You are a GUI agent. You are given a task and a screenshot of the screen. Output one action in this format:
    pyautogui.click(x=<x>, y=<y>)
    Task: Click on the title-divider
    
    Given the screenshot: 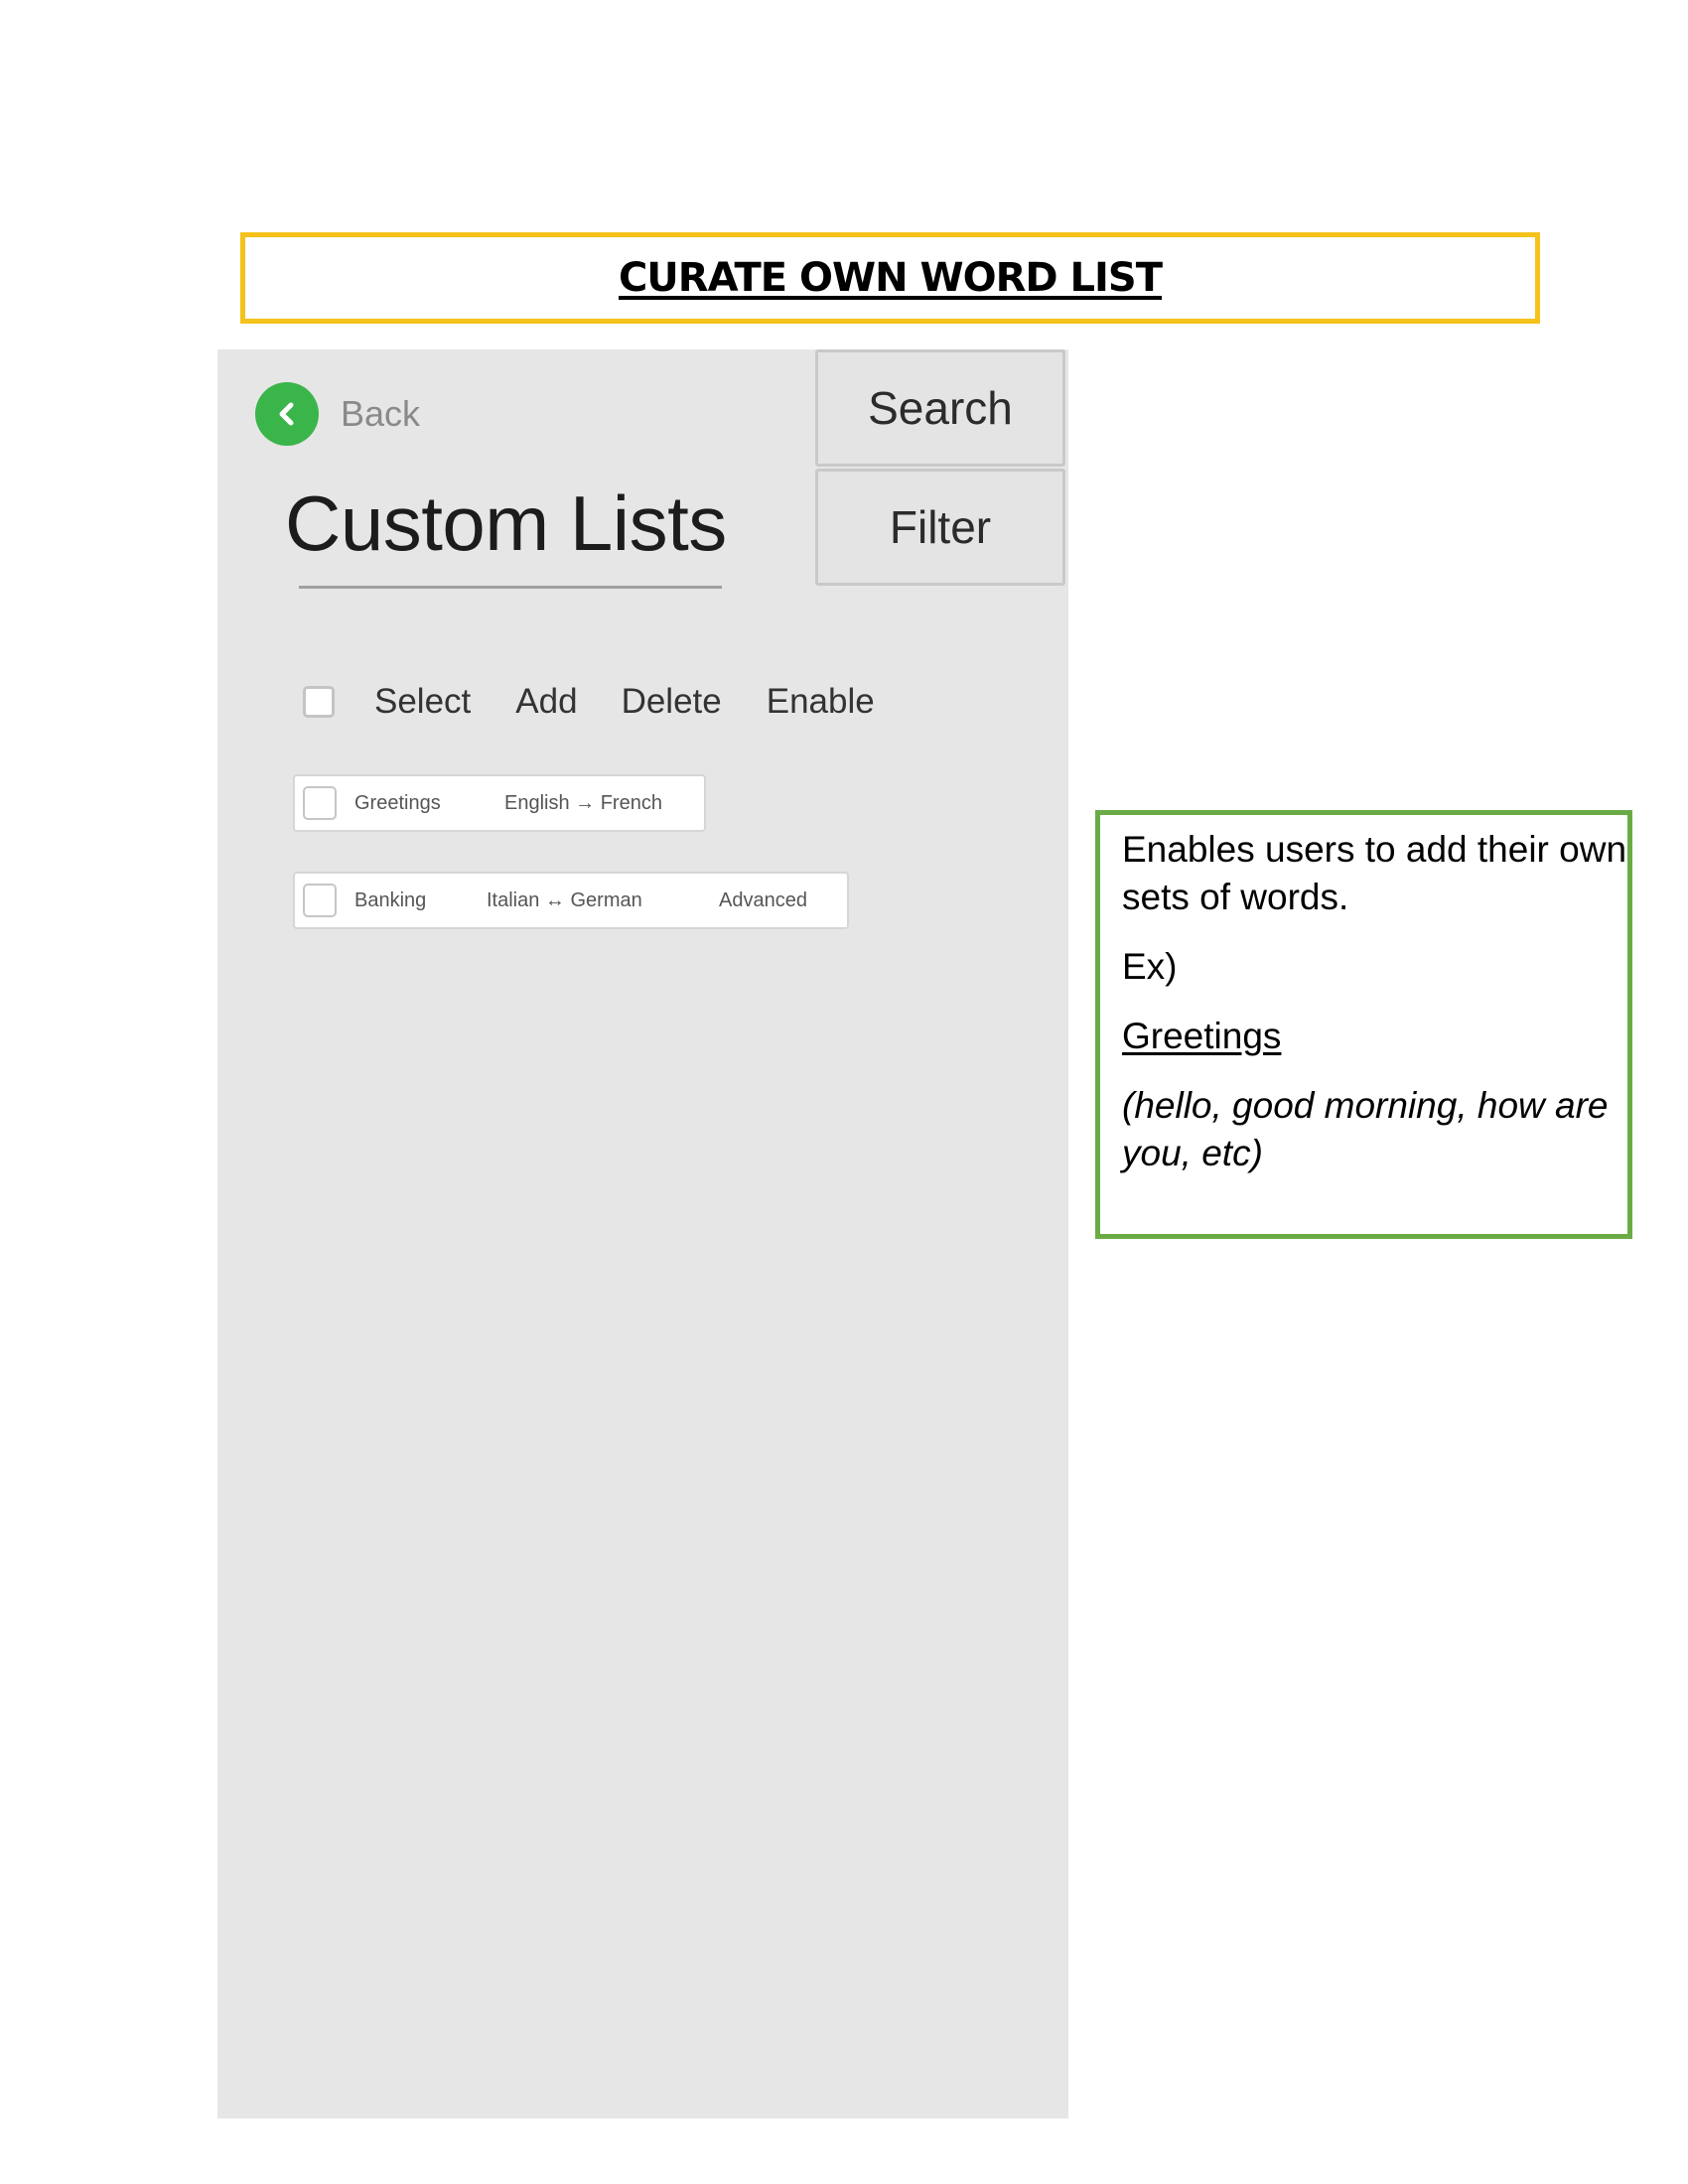 What is the action you would take?
    pyautogui.click(x=510, y=587)
    